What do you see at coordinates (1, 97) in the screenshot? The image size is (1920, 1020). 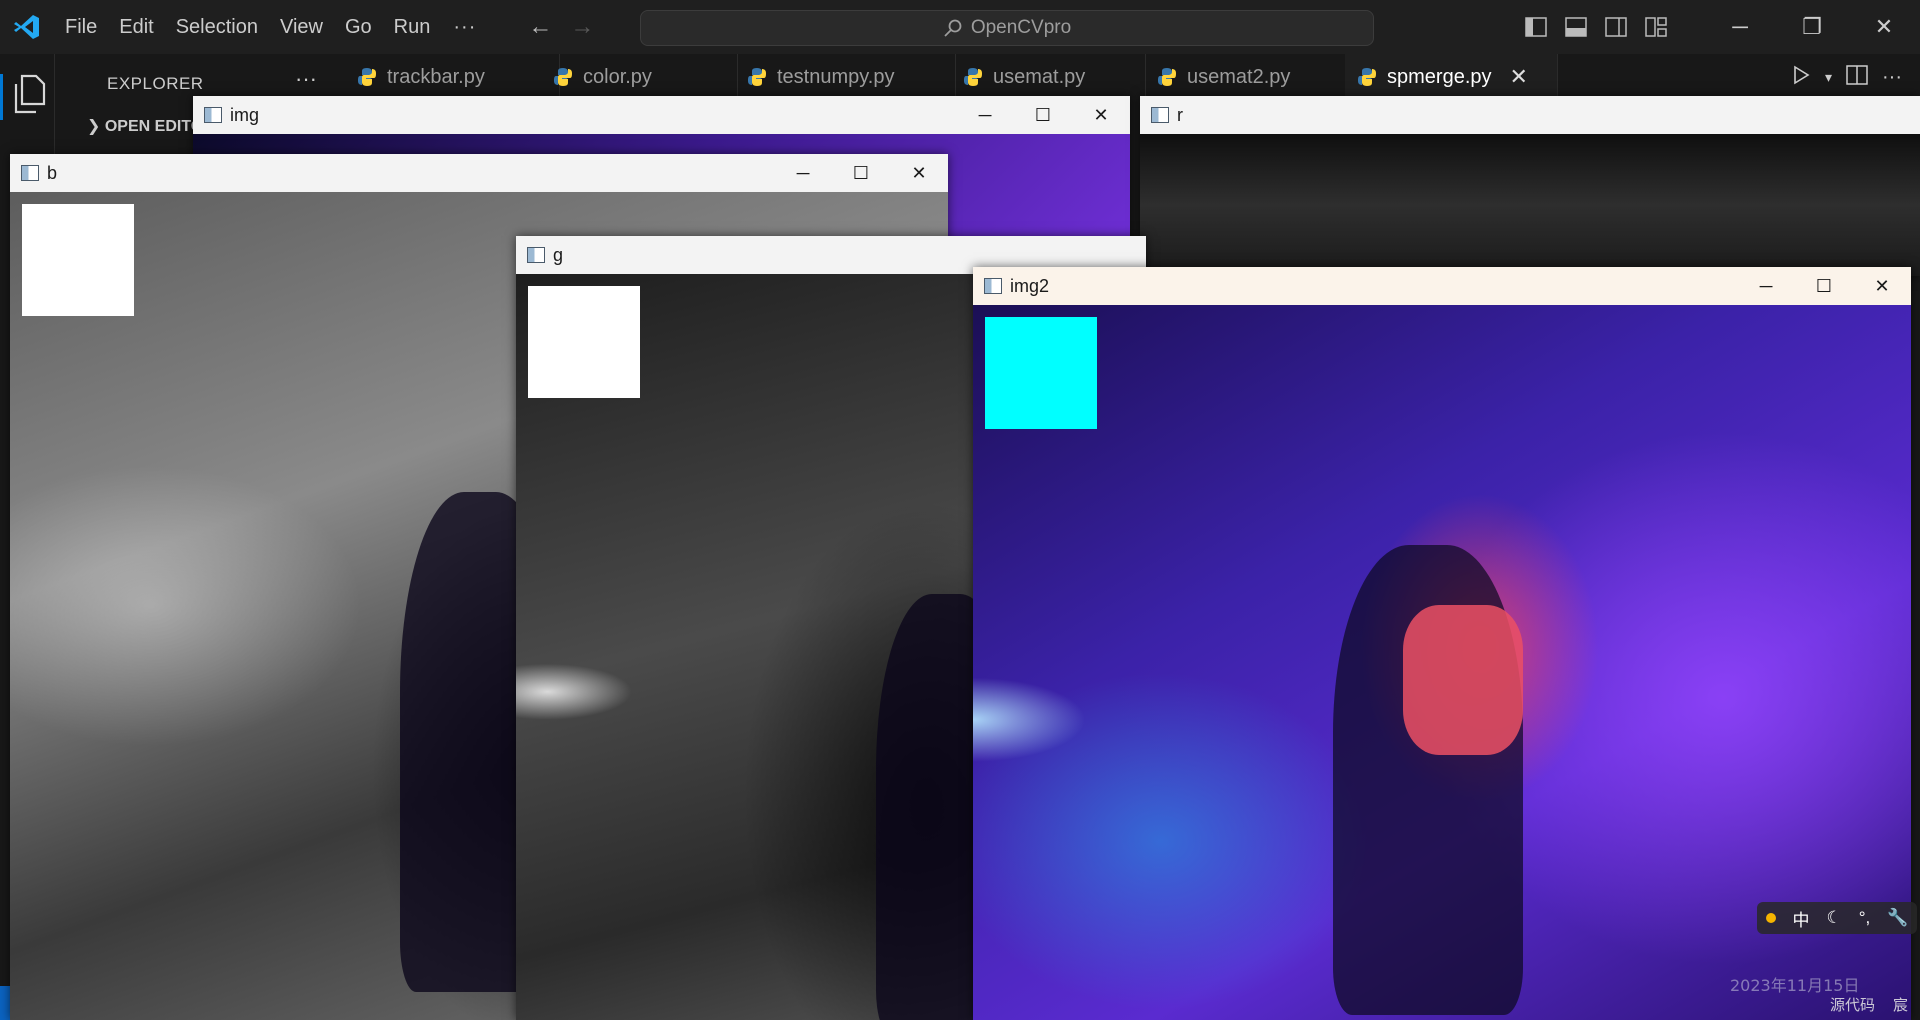 I see `active-indicator` at bounding box center [1, 97].